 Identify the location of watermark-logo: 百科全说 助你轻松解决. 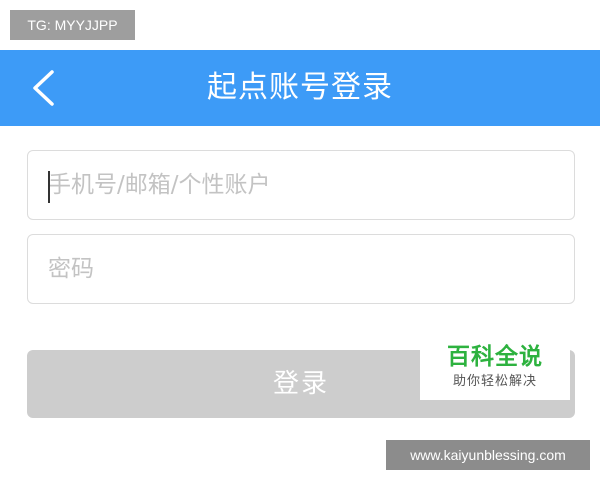
(495, 369).